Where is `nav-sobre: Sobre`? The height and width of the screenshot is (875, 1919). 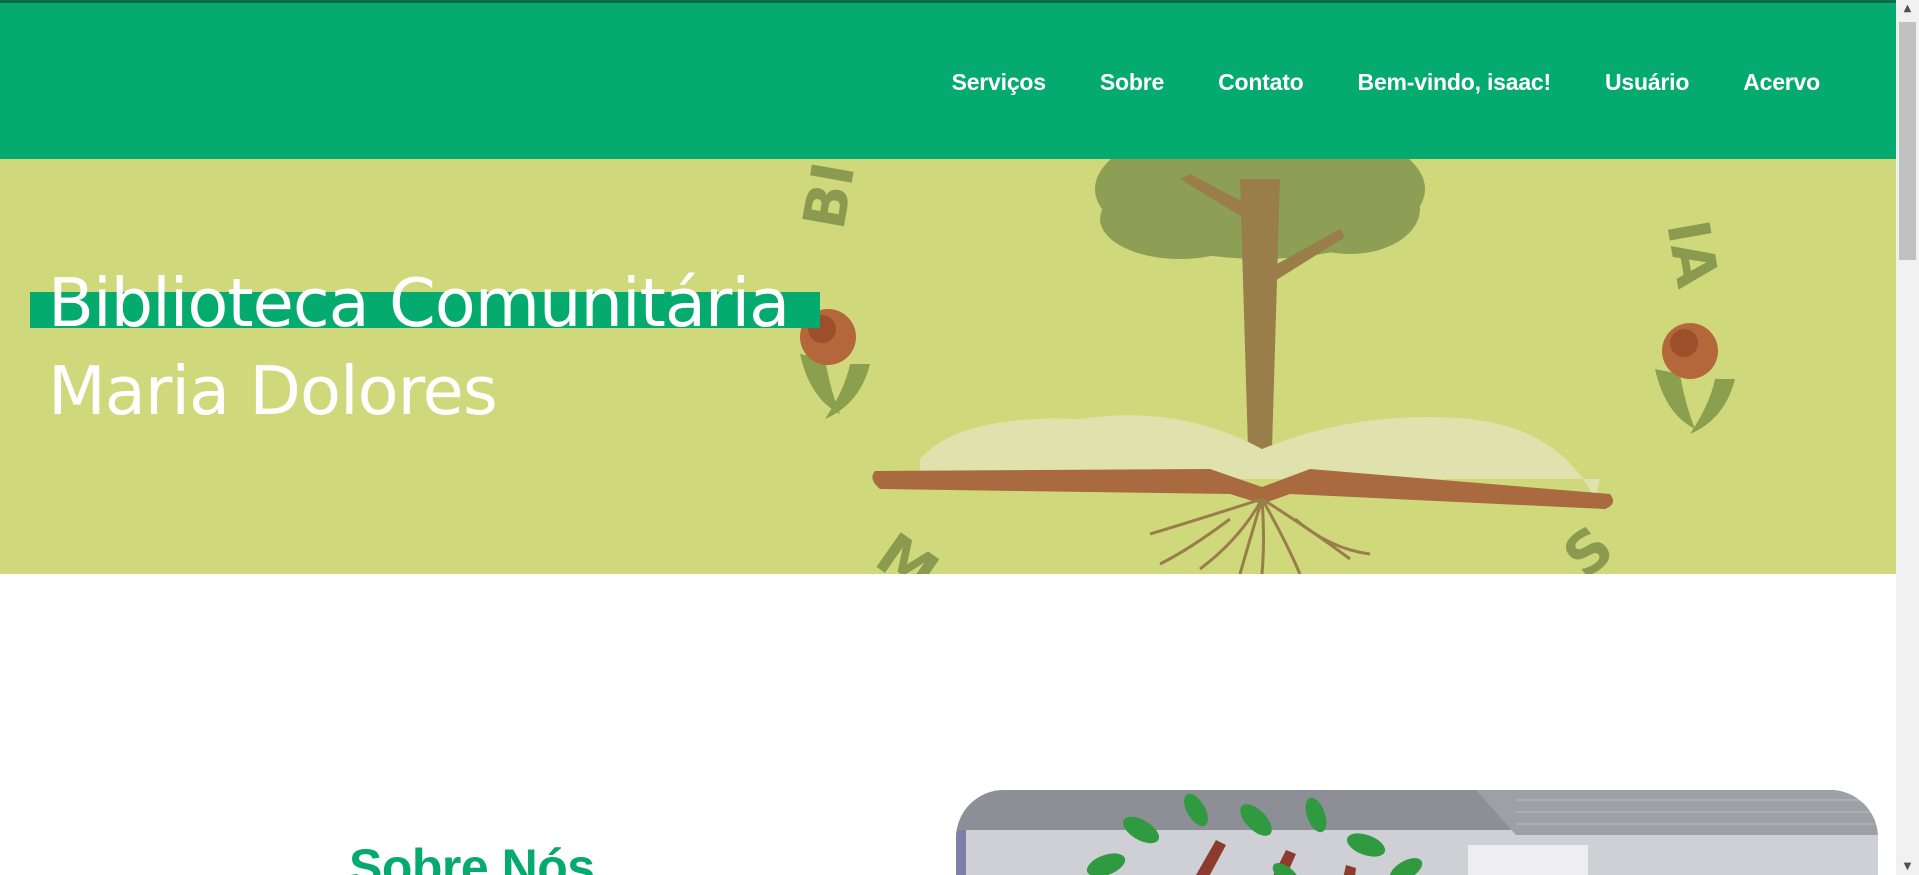
nav-sobre: Sobre is located at coordinates (1132, 82).